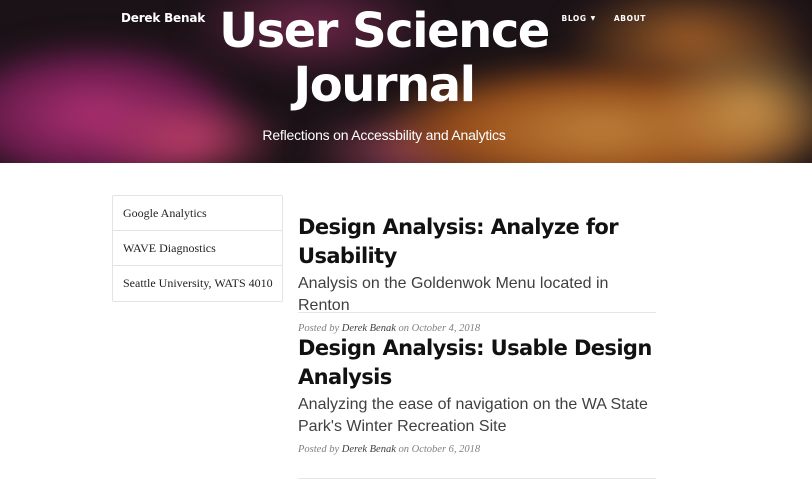 The image size is (812, 480). I want to click on sidebar-item-wave-diagnostics: WAVE Diagnostics, so click(197, 248).